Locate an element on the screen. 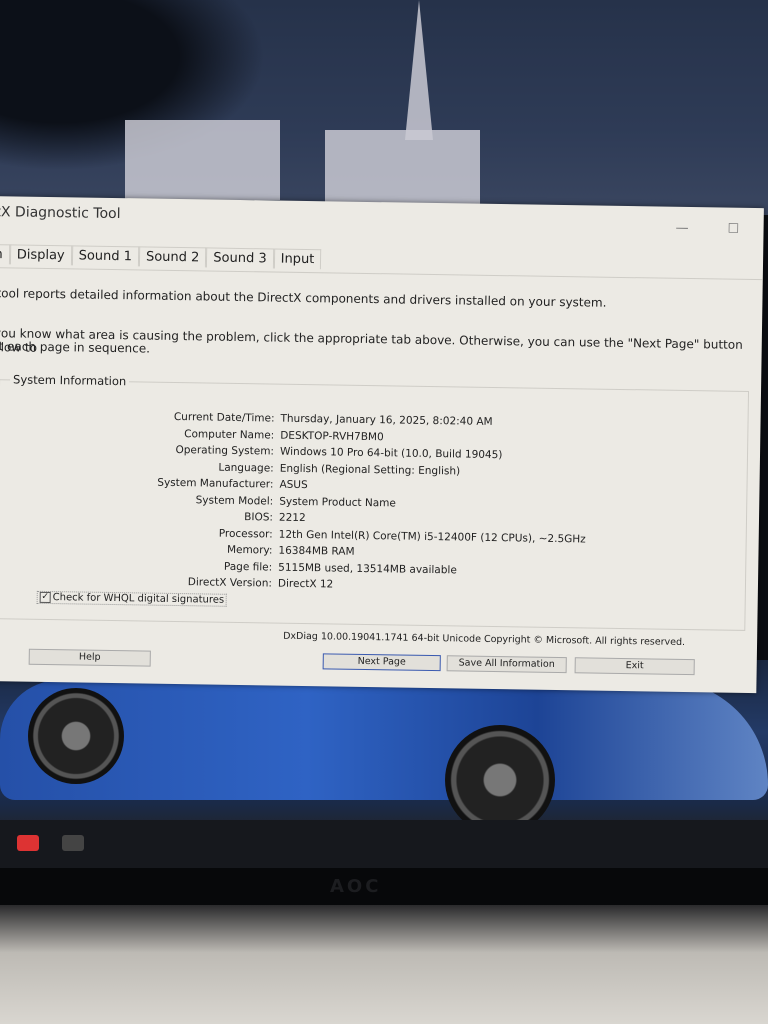 This screenshot has height=1024, width=768. desk is located at coordinates (384, 964).